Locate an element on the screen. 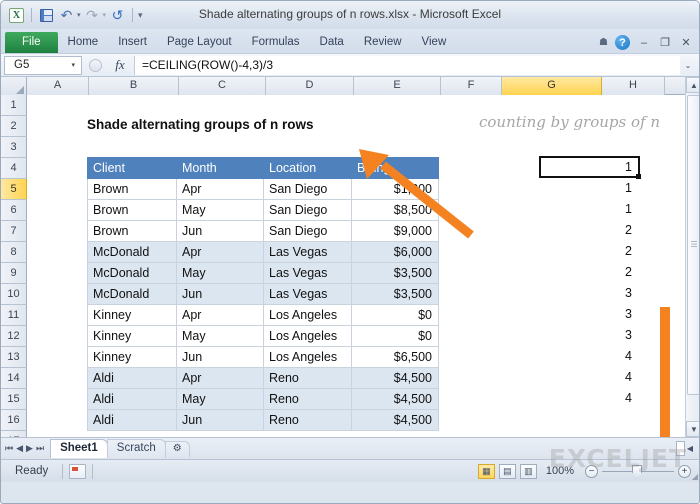 Image resolution: width=700 pixels, height=504 pixels. row-header-13: 13 is located at coordinates (14, 357).